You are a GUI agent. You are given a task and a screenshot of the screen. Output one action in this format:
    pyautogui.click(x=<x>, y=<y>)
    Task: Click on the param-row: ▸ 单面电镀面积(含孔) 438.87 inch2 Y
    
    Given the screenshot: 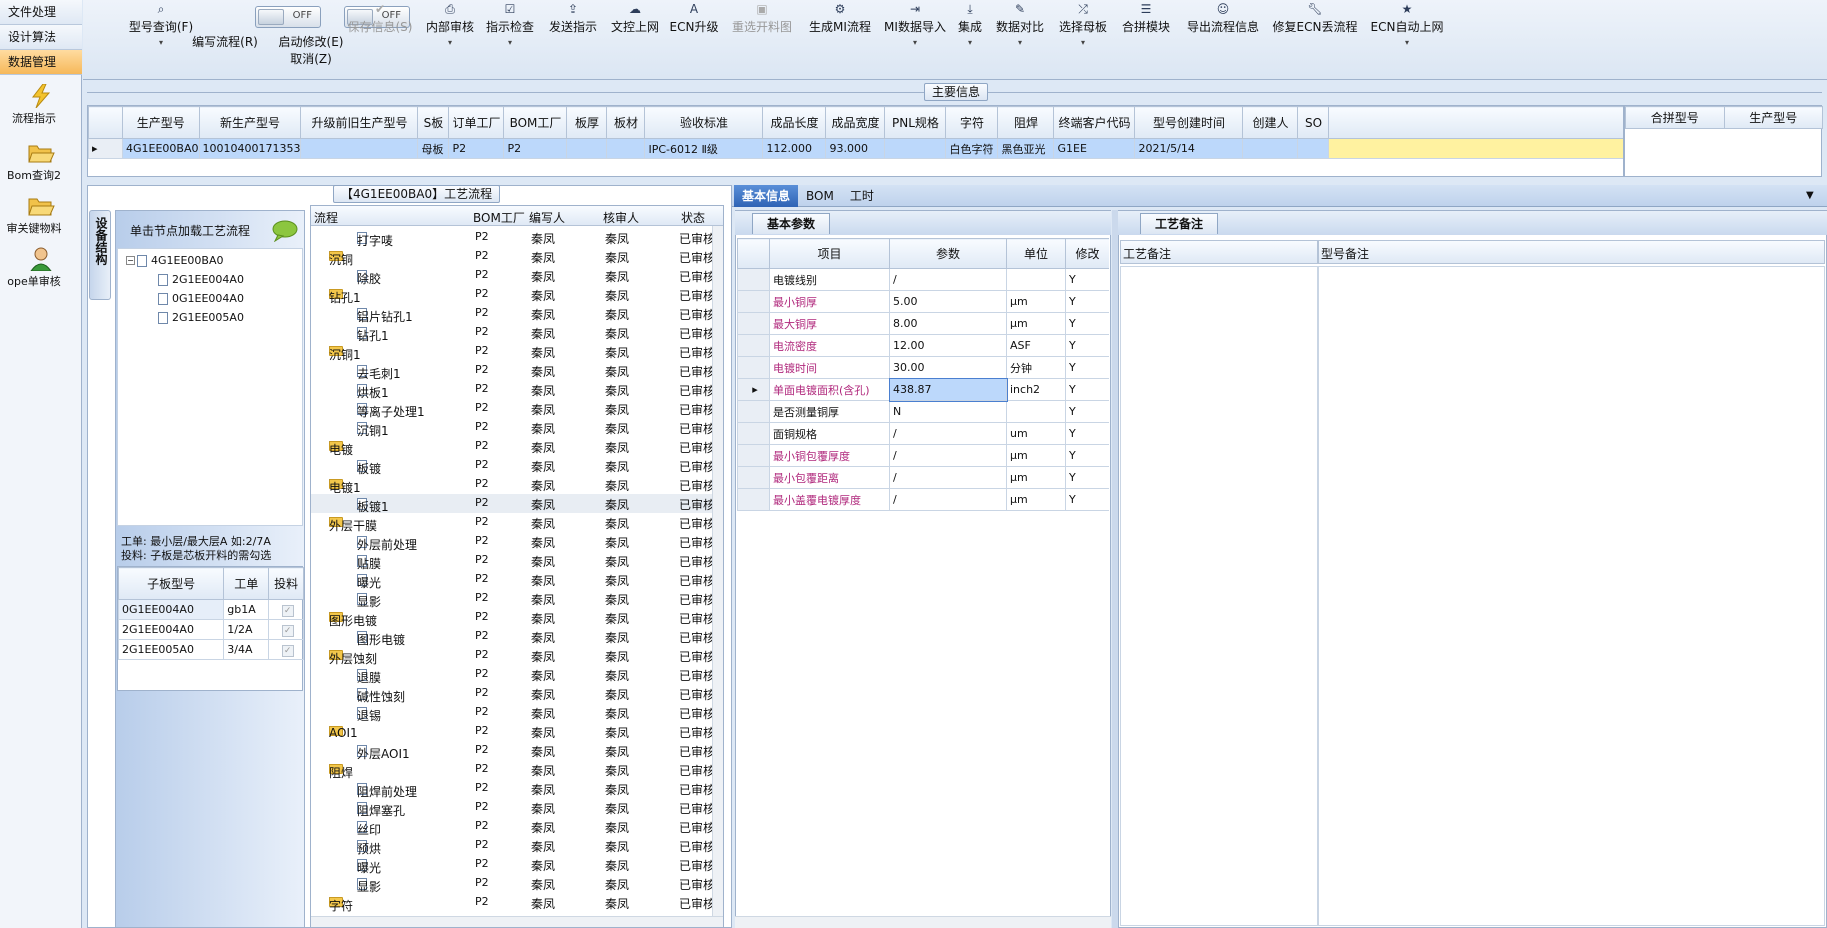 What is the action you would take?
    pyautogui.click(x=923, y=389)
    